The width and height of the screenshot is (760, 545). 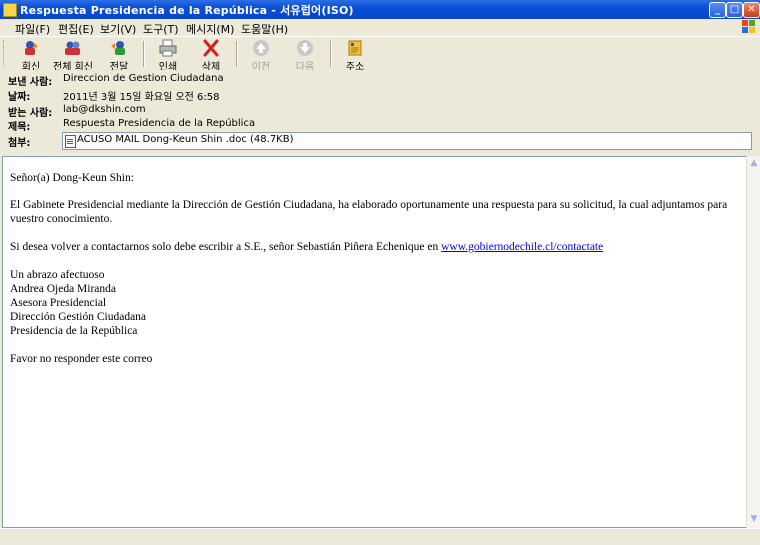 What do you see at coordinates (522, 247) in the screenshot?
I see `contact-link: www.gobiernodechile.cl/contactate` at bounding box center [522, 247].